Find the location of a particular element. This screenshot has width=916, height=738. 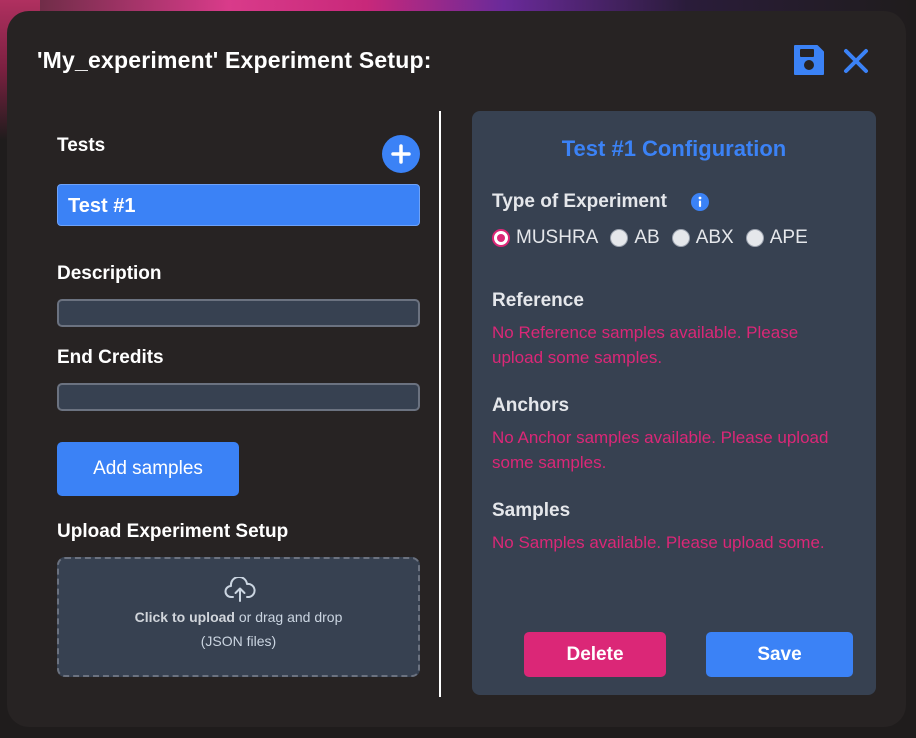

divider is located at coordinates (440, 404).